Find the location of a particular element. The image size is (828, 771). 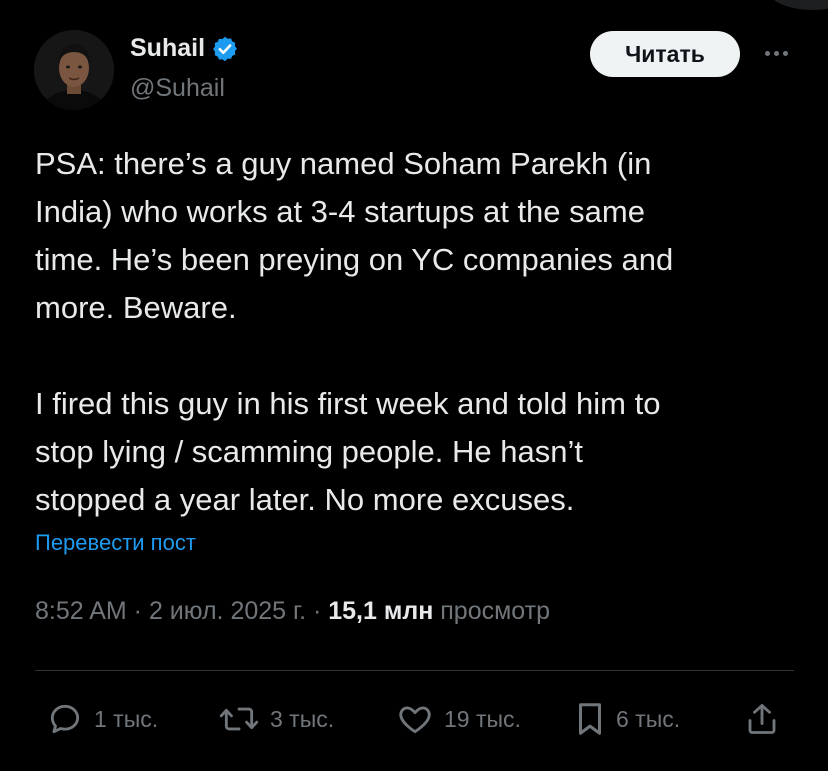

read-button: Читать is located at coordinates (665, 54).